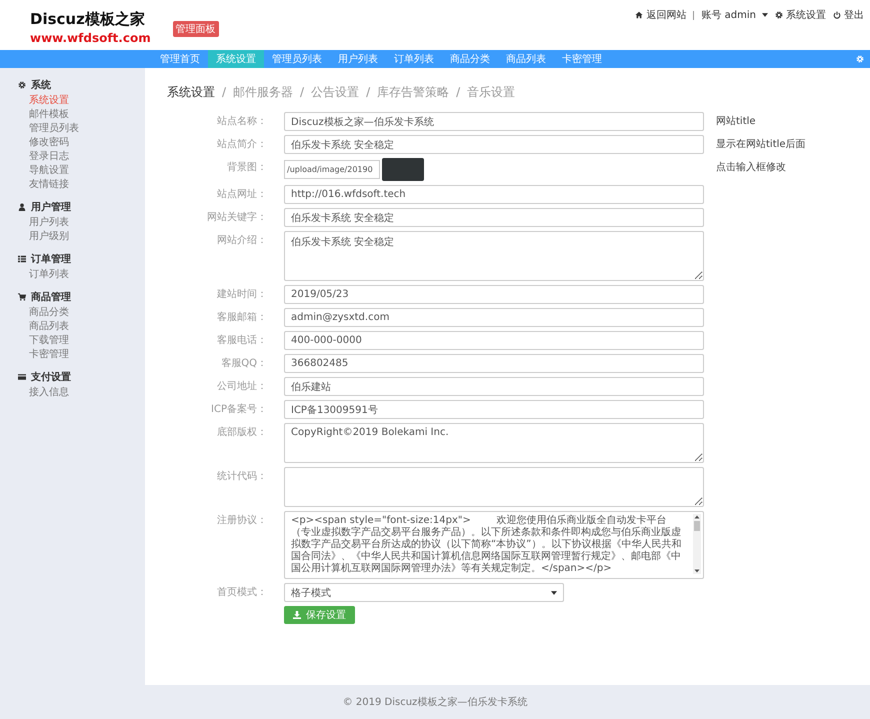 The width and height of the screenshot is (870, 719). Describe the element at coordinates (242, 145) in the screenshot. I see `field-label: 站点简介：` at that location.